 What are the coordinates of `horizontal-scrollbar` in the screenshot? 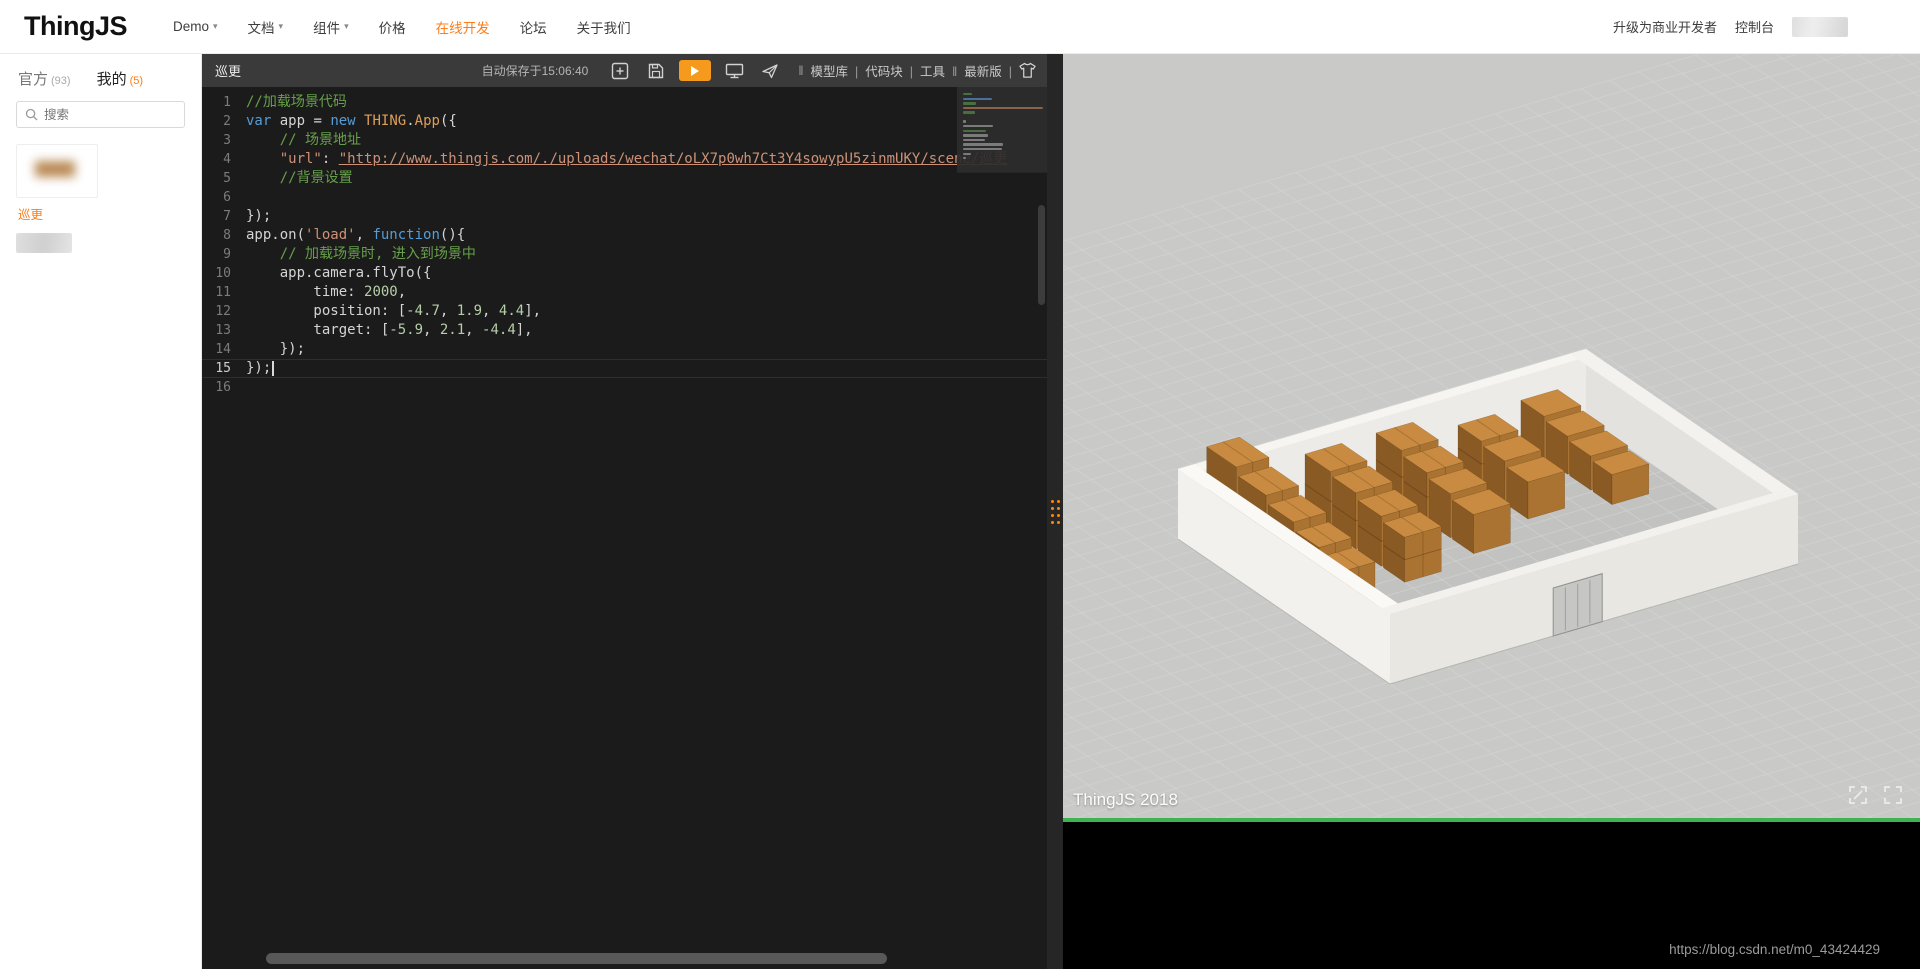 It's located at (576, 958).